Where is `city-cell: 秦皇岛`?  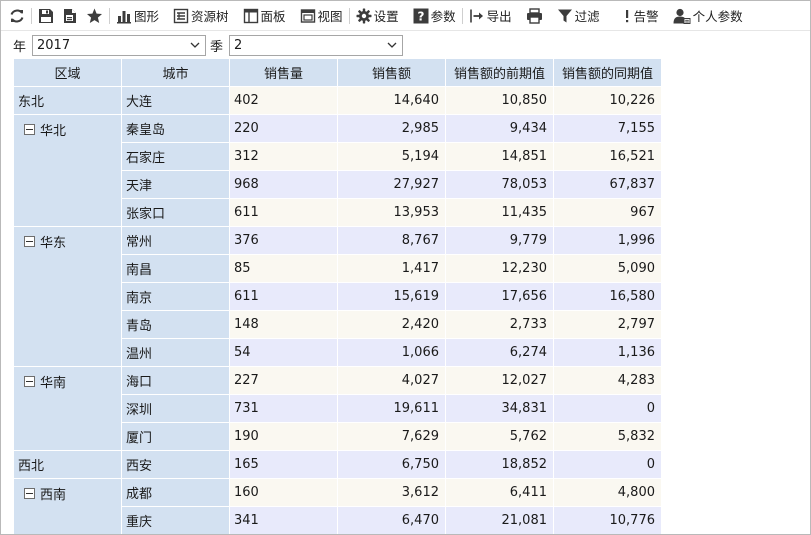 city-cell: 秦皇岛 is located at coordinates (175, 128).